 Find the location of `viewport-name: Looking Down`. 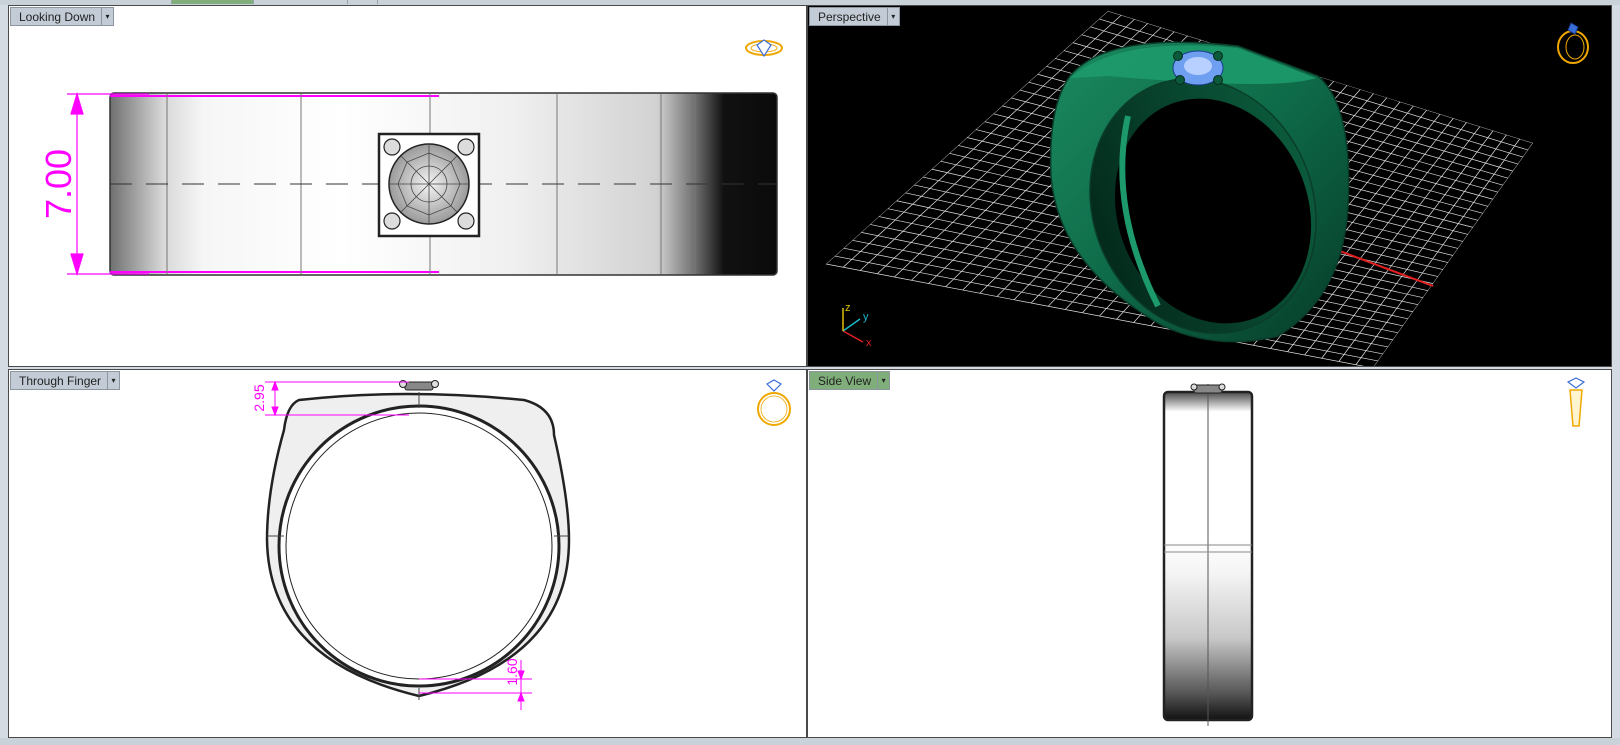

viewport-name: Looking Down is located at coordinates (57, 16).